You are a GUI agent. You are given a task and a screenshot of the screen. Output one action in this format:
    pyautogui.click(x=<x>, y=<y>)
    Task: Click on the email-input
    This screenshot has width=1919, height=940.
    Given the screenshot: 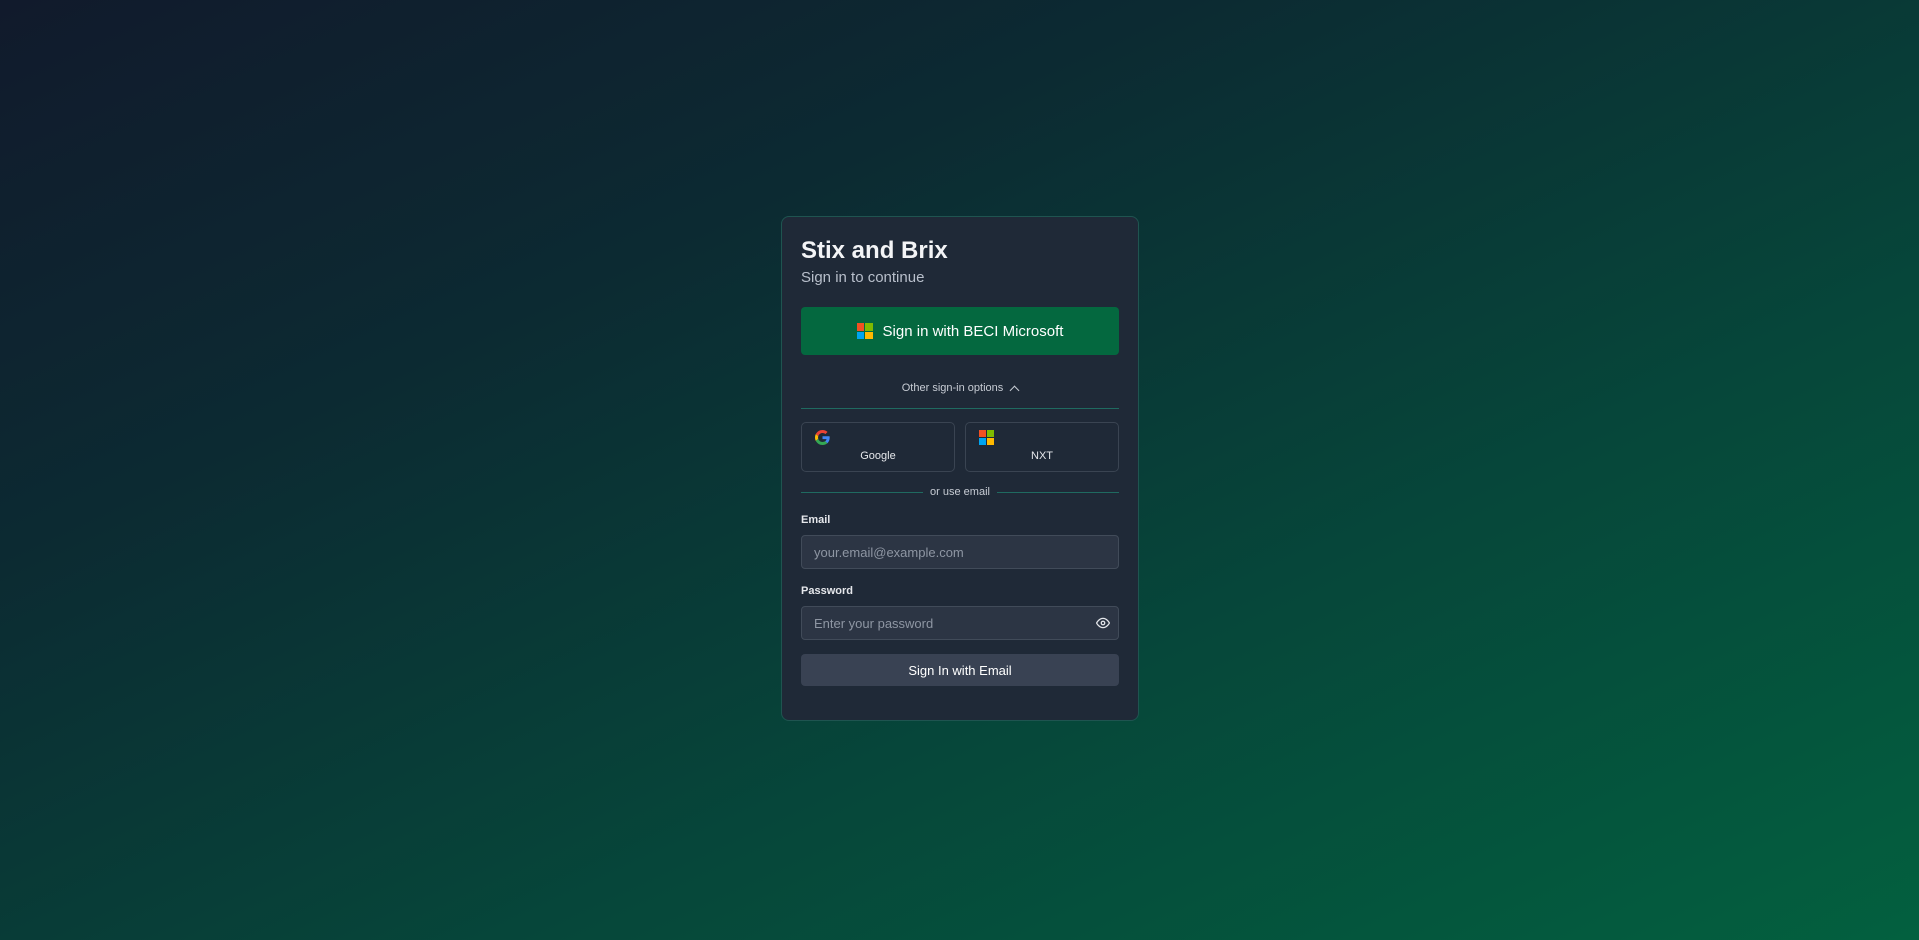 What is the action you would take?
    pyautogui.click(x=960, y=552)
    